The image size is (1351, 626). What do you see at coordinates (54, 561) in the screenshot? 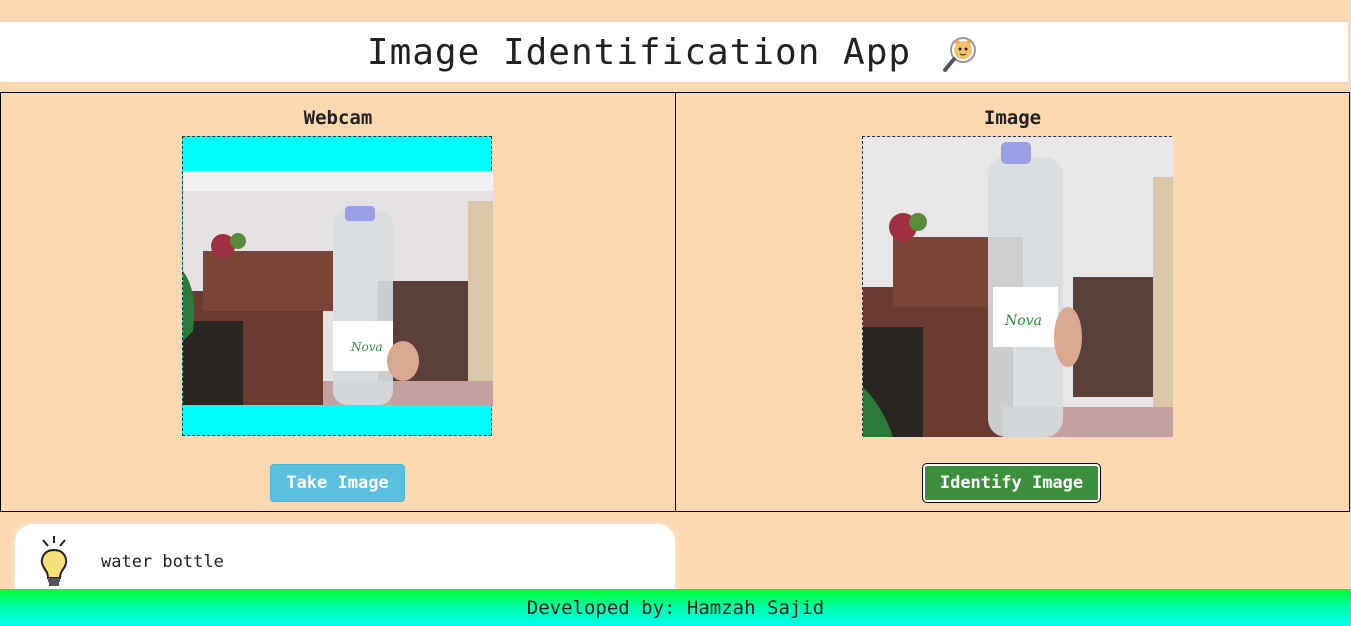
I see `lightbulb-icon` at bounding box center [54, 561].